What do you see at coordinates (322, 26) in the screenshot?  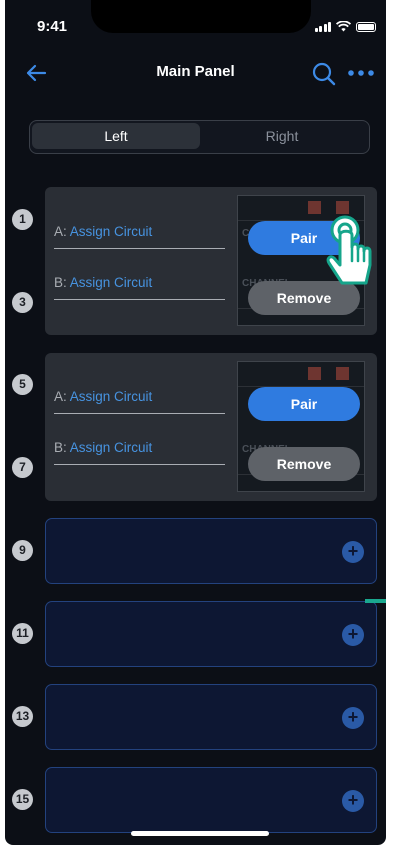 I see `signal-icon` at bounding box center [322, 26].